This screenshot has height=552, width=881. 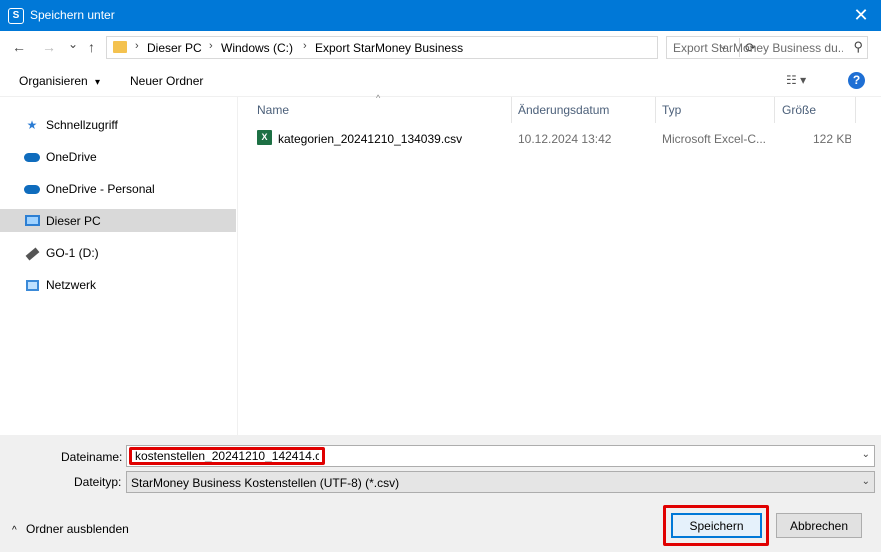 I want to click on organize-label: Organisieren, so click(x=53, y=81).